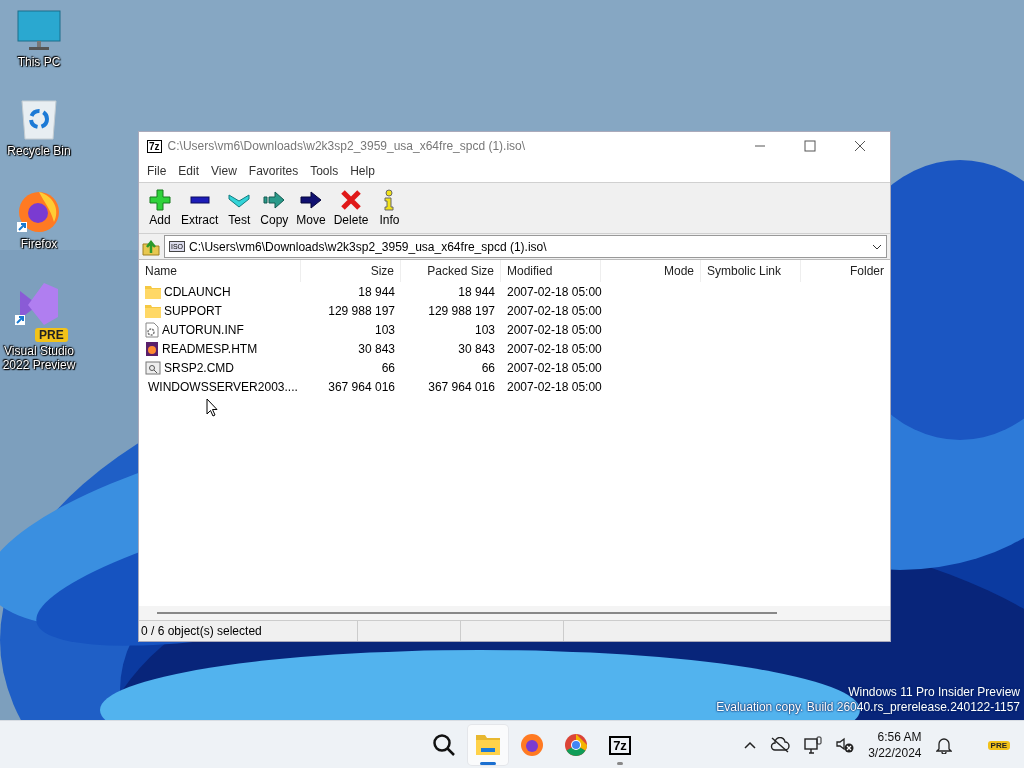  What do you see at coordinates (845, 271) in the screenshot?
I see `column-header: Folder` at bounding box center [845, 271].